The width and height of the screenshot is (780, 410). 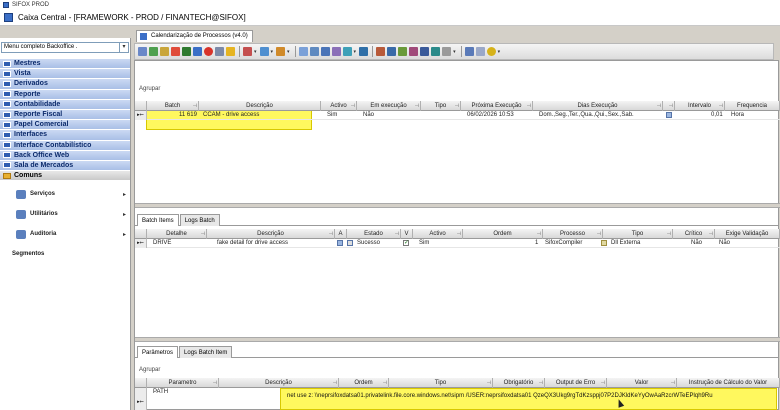 What do you see at coordinates (491, 51) in the screenshot?
I see `star-icon` at bounding box center [491, 51].